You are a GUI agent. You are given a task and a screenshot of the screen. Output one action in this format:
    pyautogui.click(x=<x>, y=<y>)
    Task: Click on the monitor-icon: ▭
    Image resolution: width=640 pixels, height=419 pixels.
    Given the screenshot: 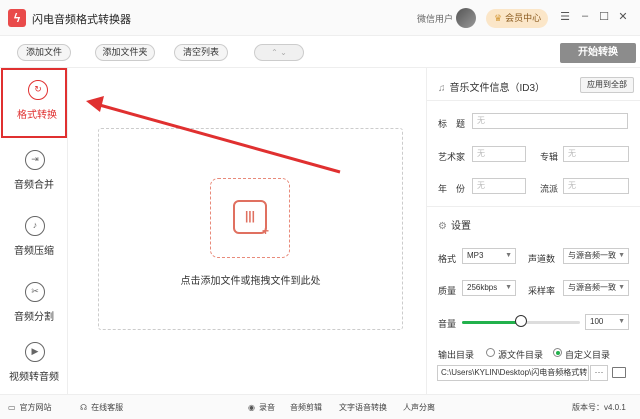 What is the action you would take?
    pyautogui.click(x=12, y=407)
    